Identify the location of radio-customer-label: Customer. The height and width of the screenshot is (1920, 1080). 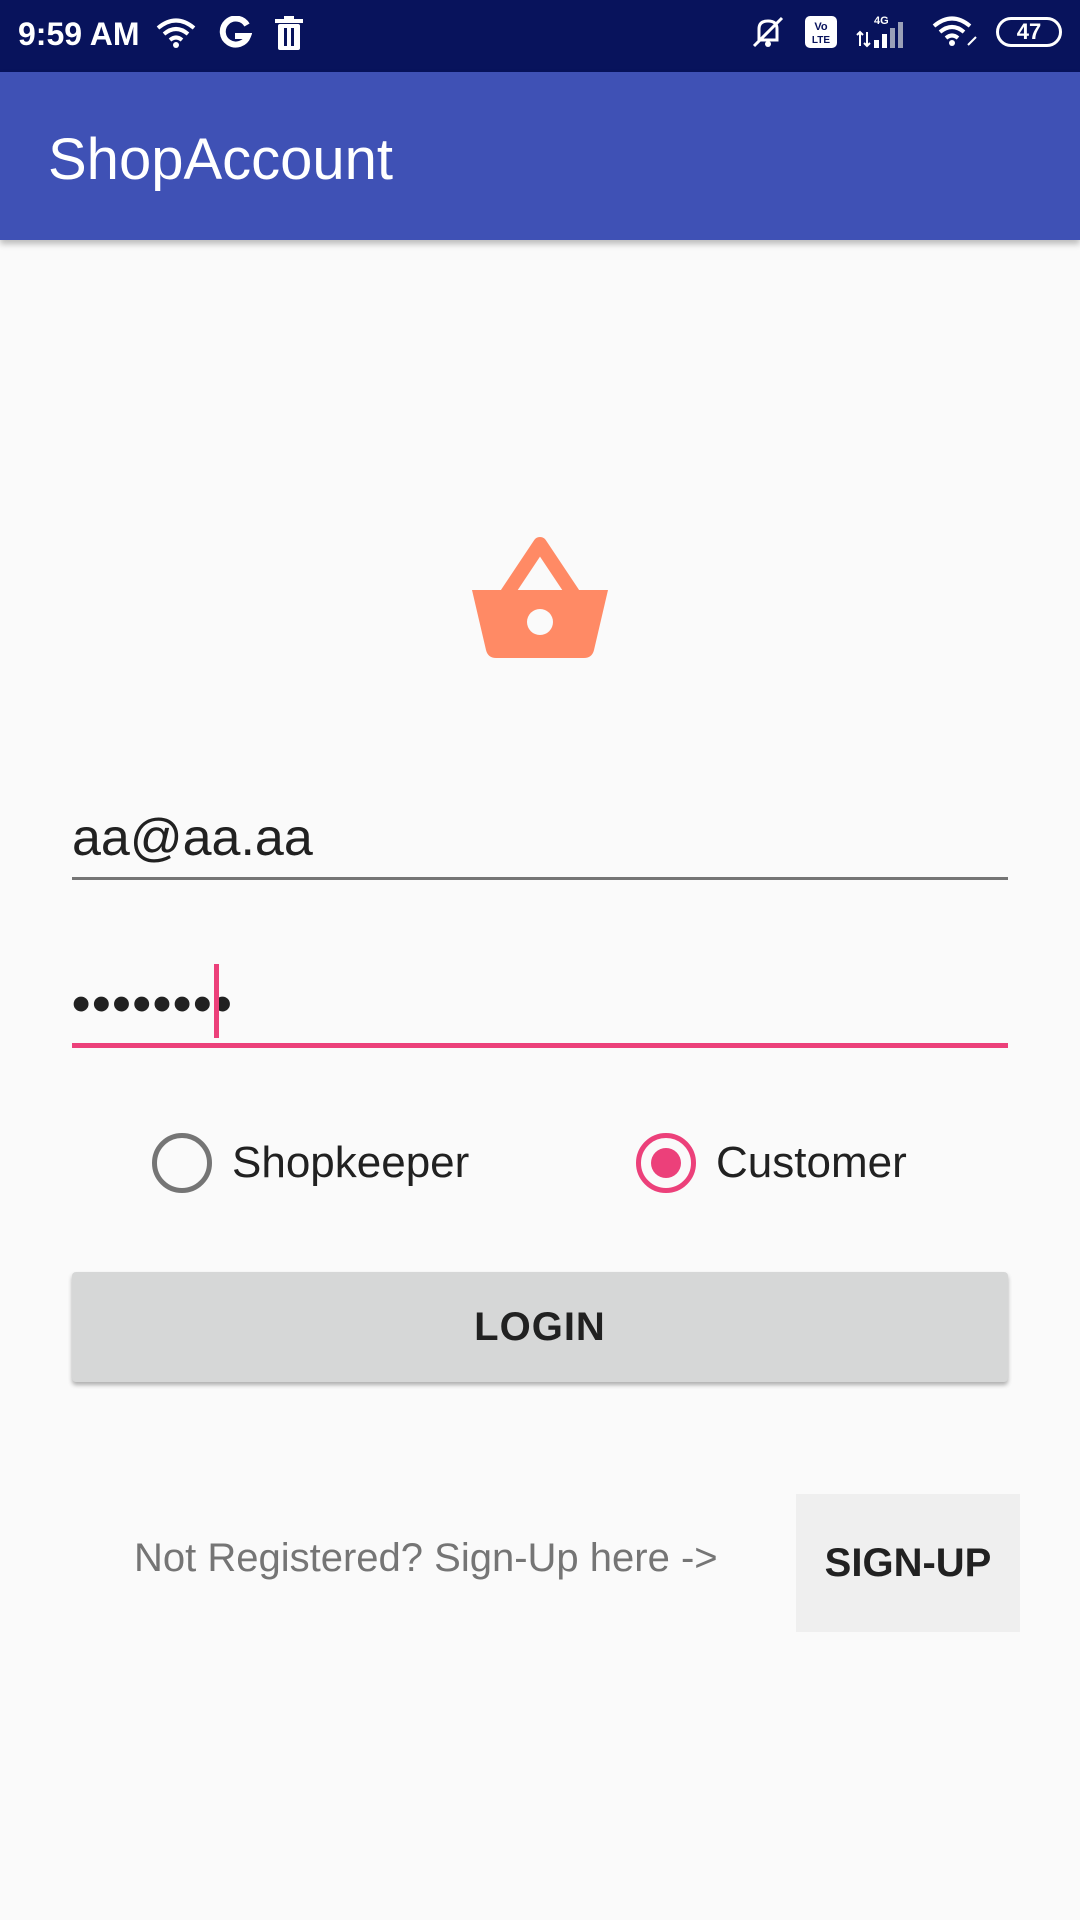
(811, 1162).